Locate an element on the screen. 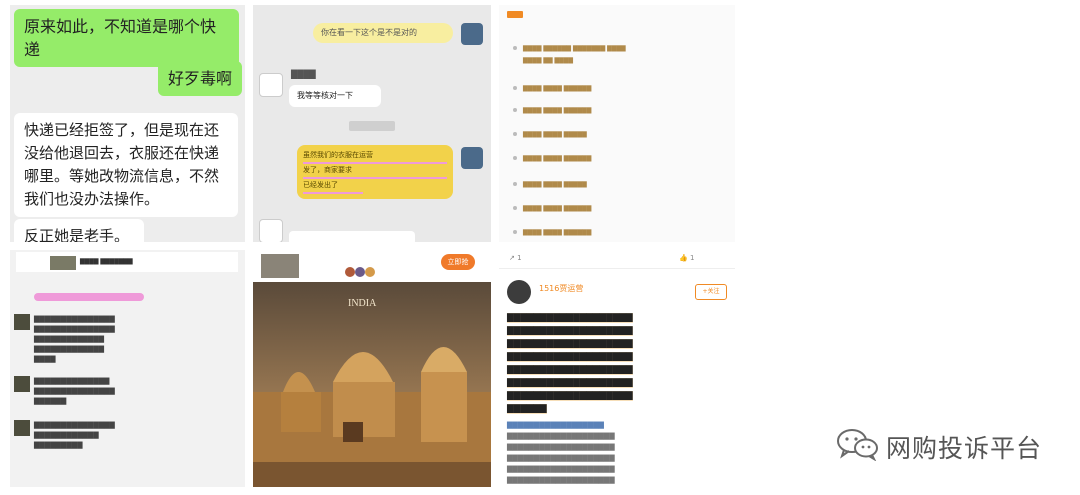  follow-button: +关注 is located at coordinates (711, 292).